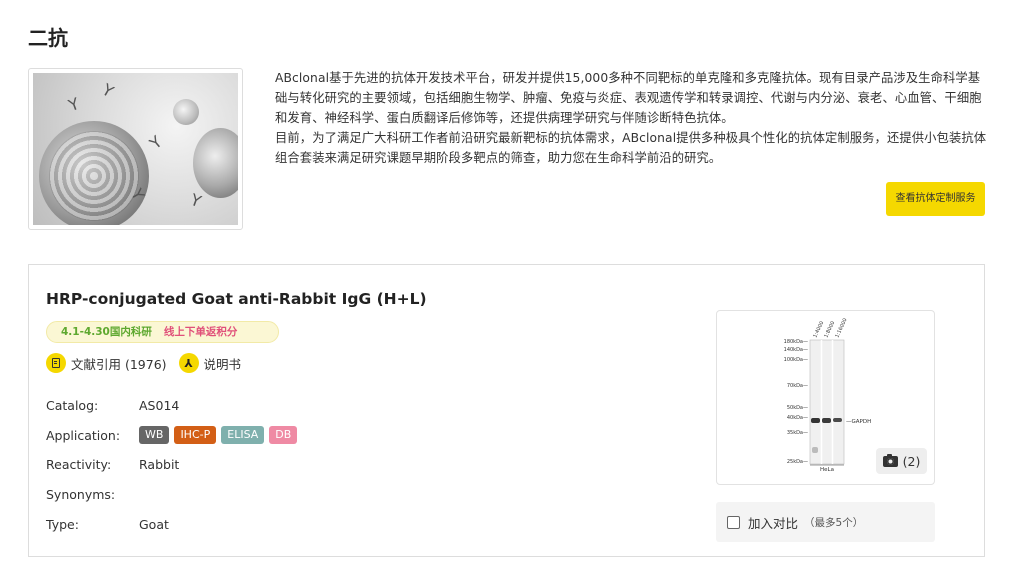 This screenshot has width=1014, height=566. What do you see at coordinates (215, 163) in the screenshot?
I see `virus-particle-medium` at bounding box center [215, 163].